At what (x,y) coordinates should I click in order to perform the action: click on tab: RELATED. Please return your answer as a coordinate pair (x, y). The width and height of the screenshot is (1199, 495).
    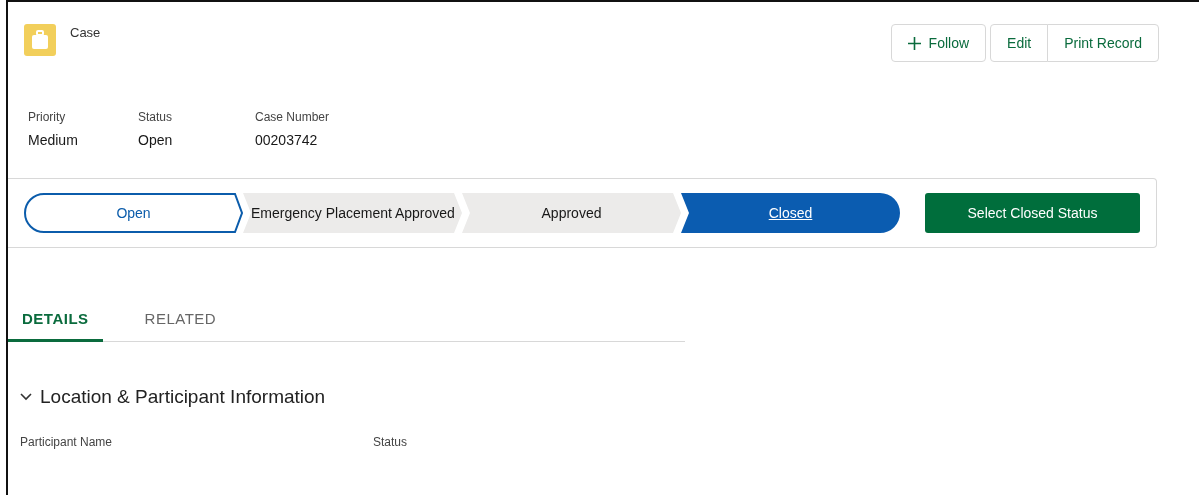
    Looking at the image, I should click on (180, 326).